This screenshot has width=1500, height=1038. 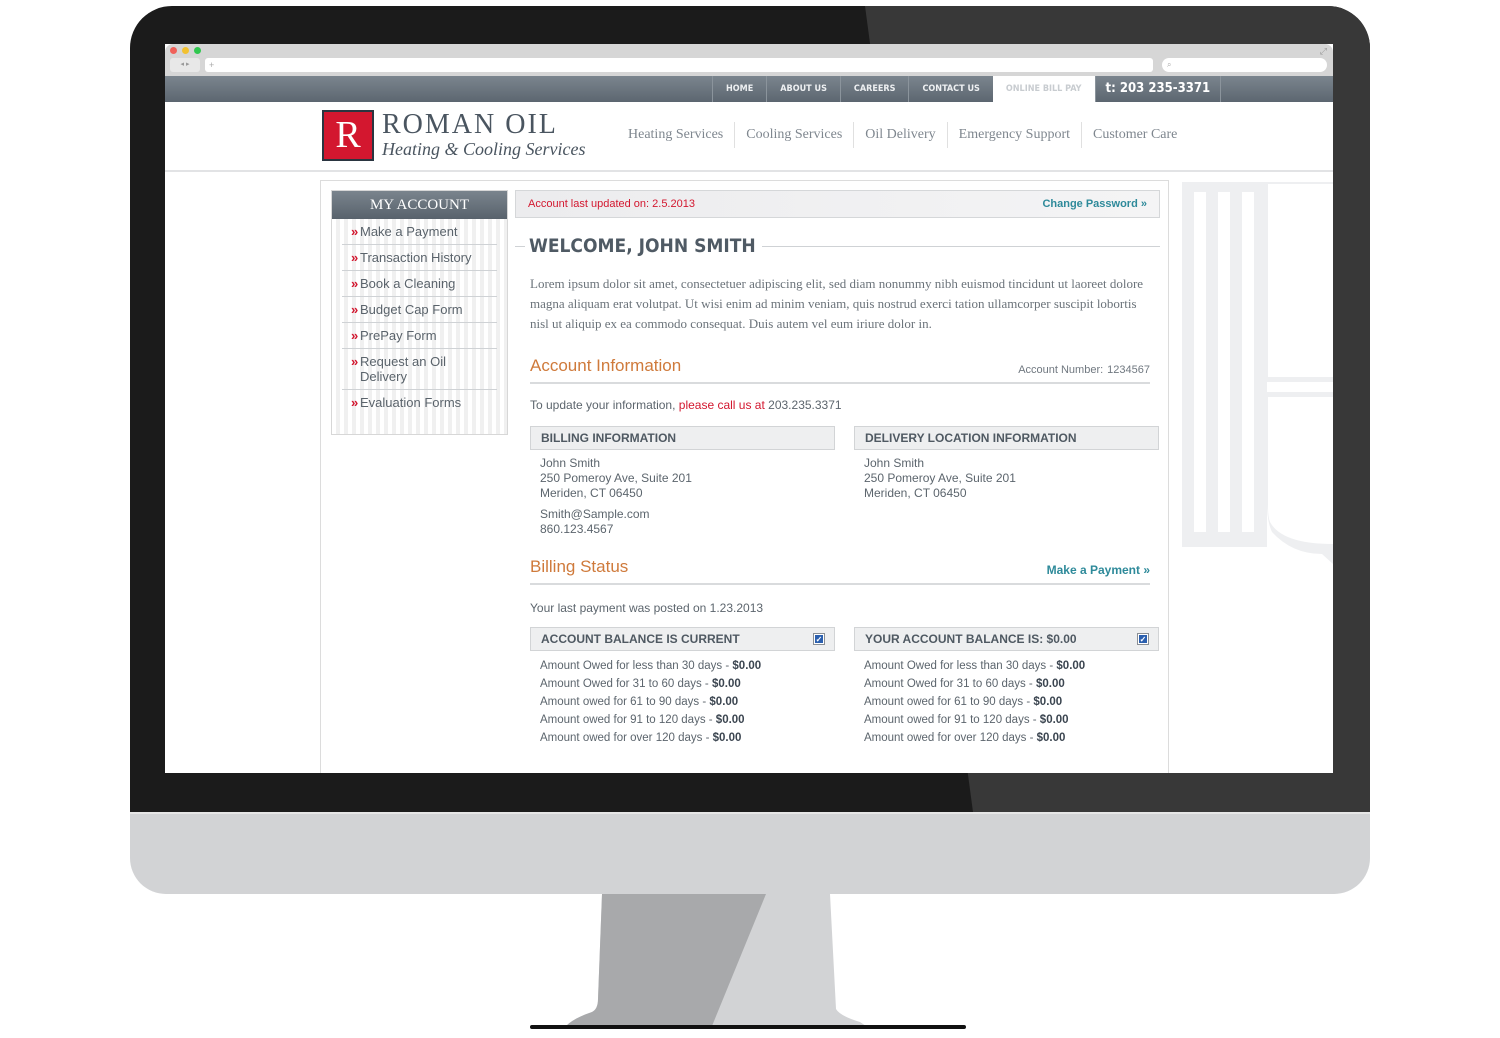 What do you see at coordinates (410, 402) in the screenshot?
I see `sidebar-item-label: Evaluation Forms` at bounding box center [410, 402].